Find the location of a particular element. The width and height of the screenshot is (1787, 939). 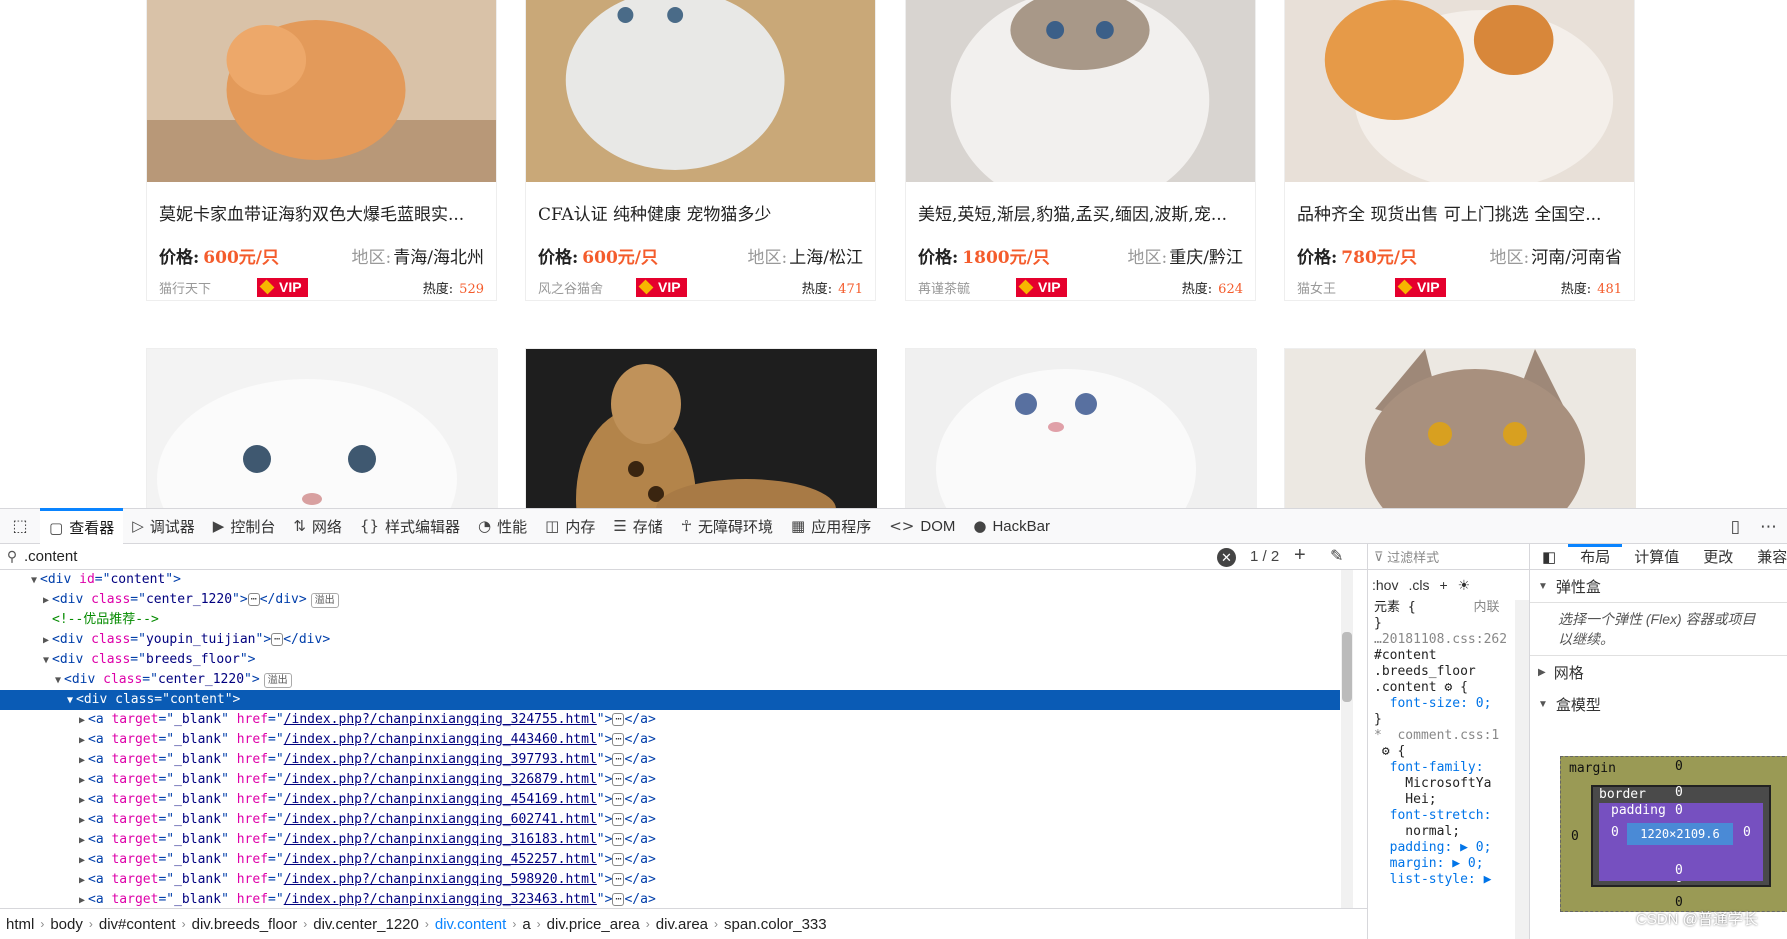

padding-left: 0 is located at coordinates (1615, 832).